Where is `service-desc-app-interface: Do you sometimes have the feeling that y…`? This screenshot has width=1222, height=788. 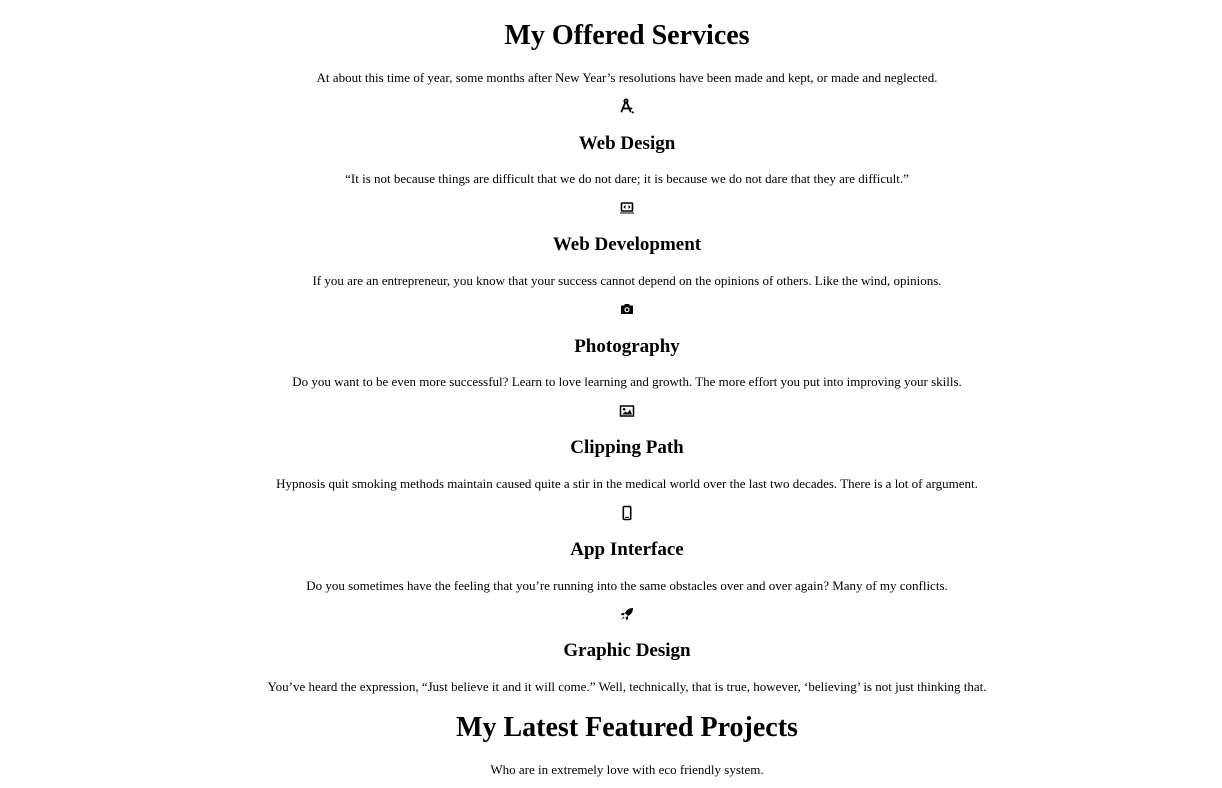
service-desc-app-interface: Do you sometimes have the feeling that y… is located at coordinates (627, 585).